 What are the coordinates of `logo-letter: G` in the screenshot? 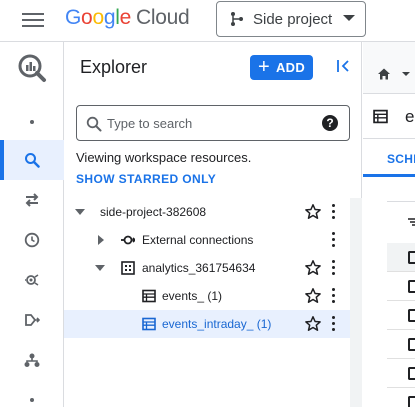 It's located at (73, 17).